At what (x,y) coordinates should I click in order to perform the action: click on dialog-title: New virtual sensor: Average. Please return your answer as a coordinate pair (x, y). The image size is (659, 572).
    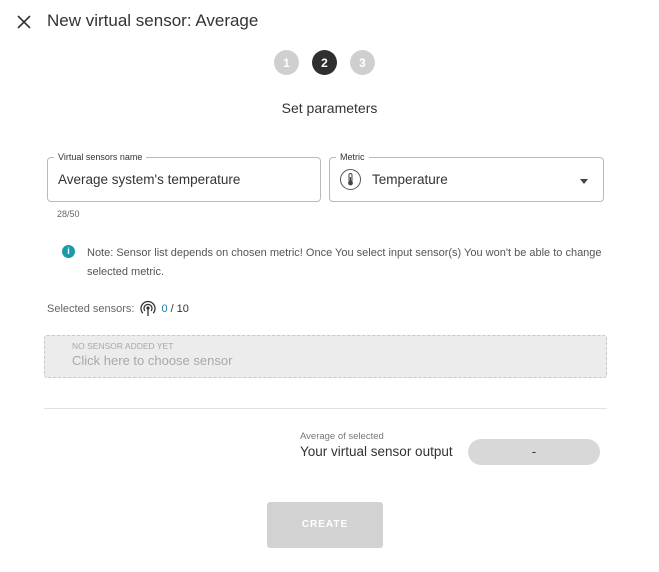
    Looking at the image, I should click on (153, 20).